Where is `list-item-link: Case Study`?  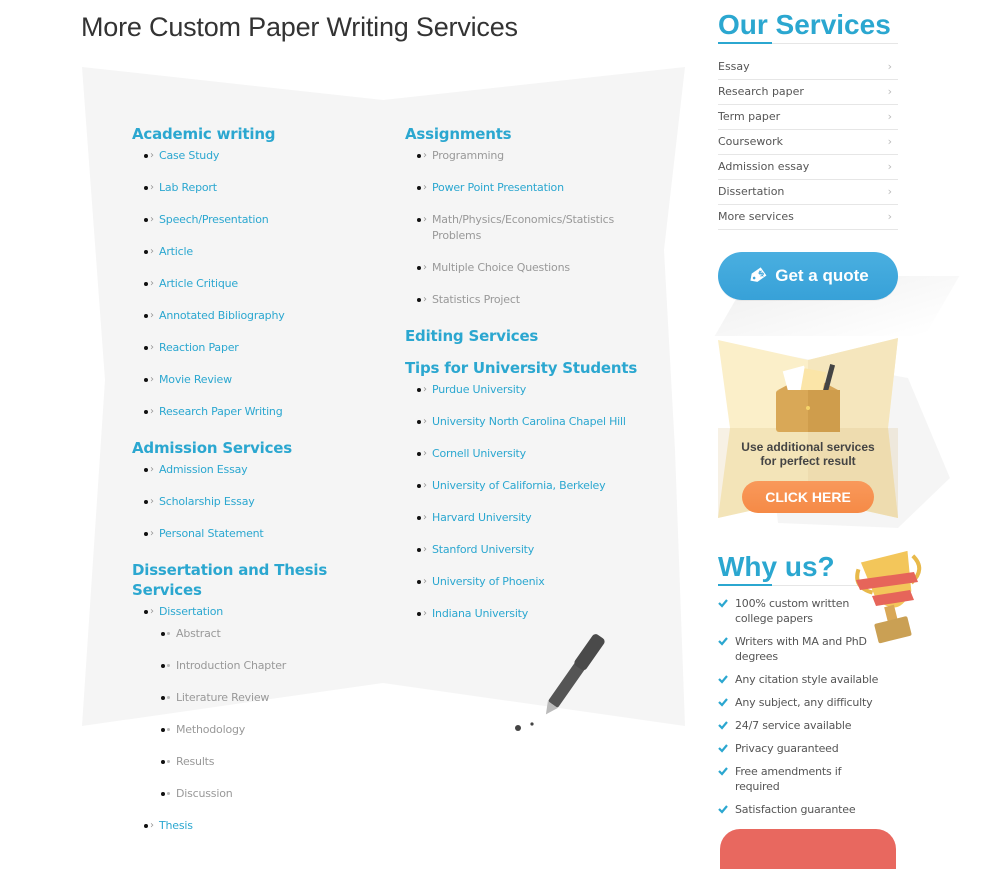
list-item-link: Case Study is located at coordinates (189, 155).